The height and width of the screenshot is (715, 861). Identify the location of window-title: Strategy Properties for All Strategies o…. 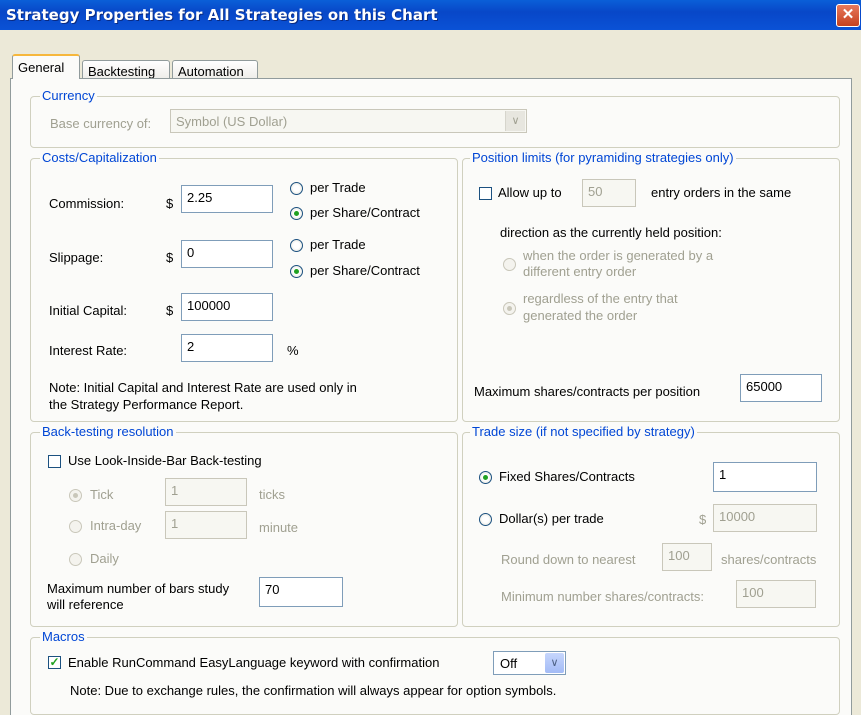
(222, 15).